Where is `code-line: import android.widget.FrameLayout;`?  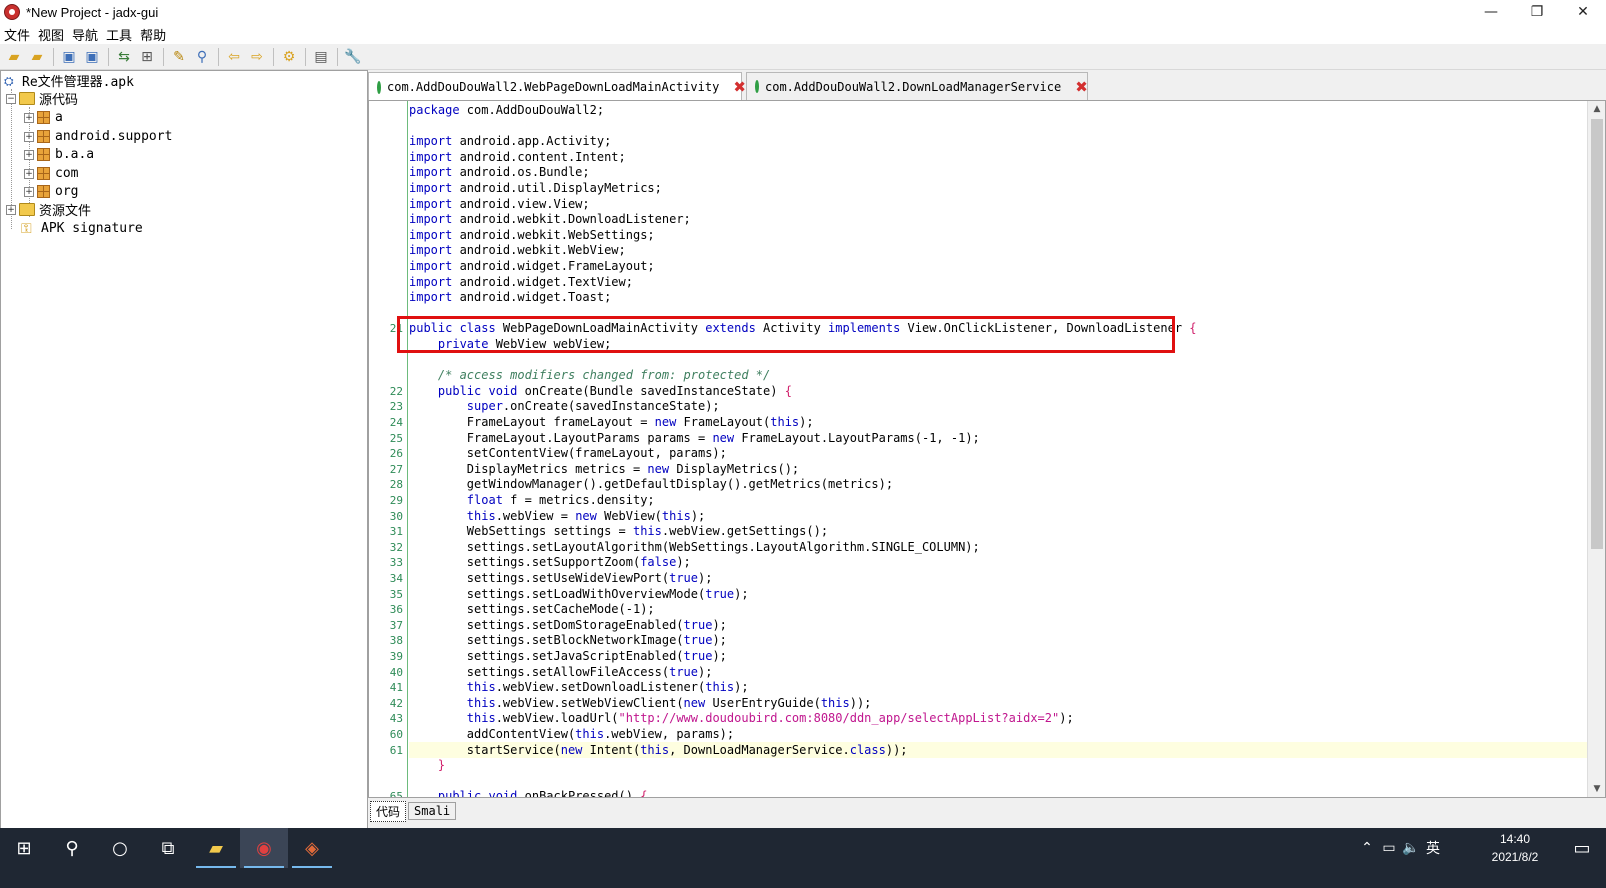 code-line: import android.widget.FrameLayout; is located at coordinates (532, 266).